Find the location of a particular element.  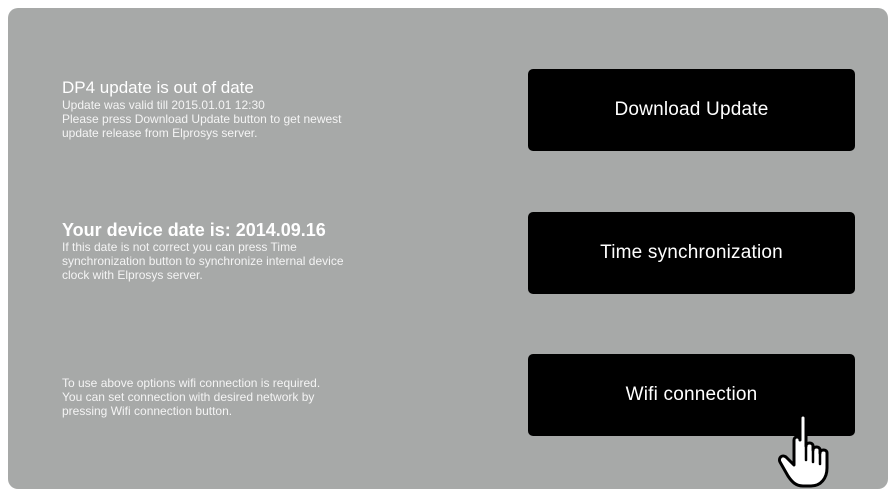

time-desc-line-3: clock with Elprosys server. is located at coordinates (132, 275).